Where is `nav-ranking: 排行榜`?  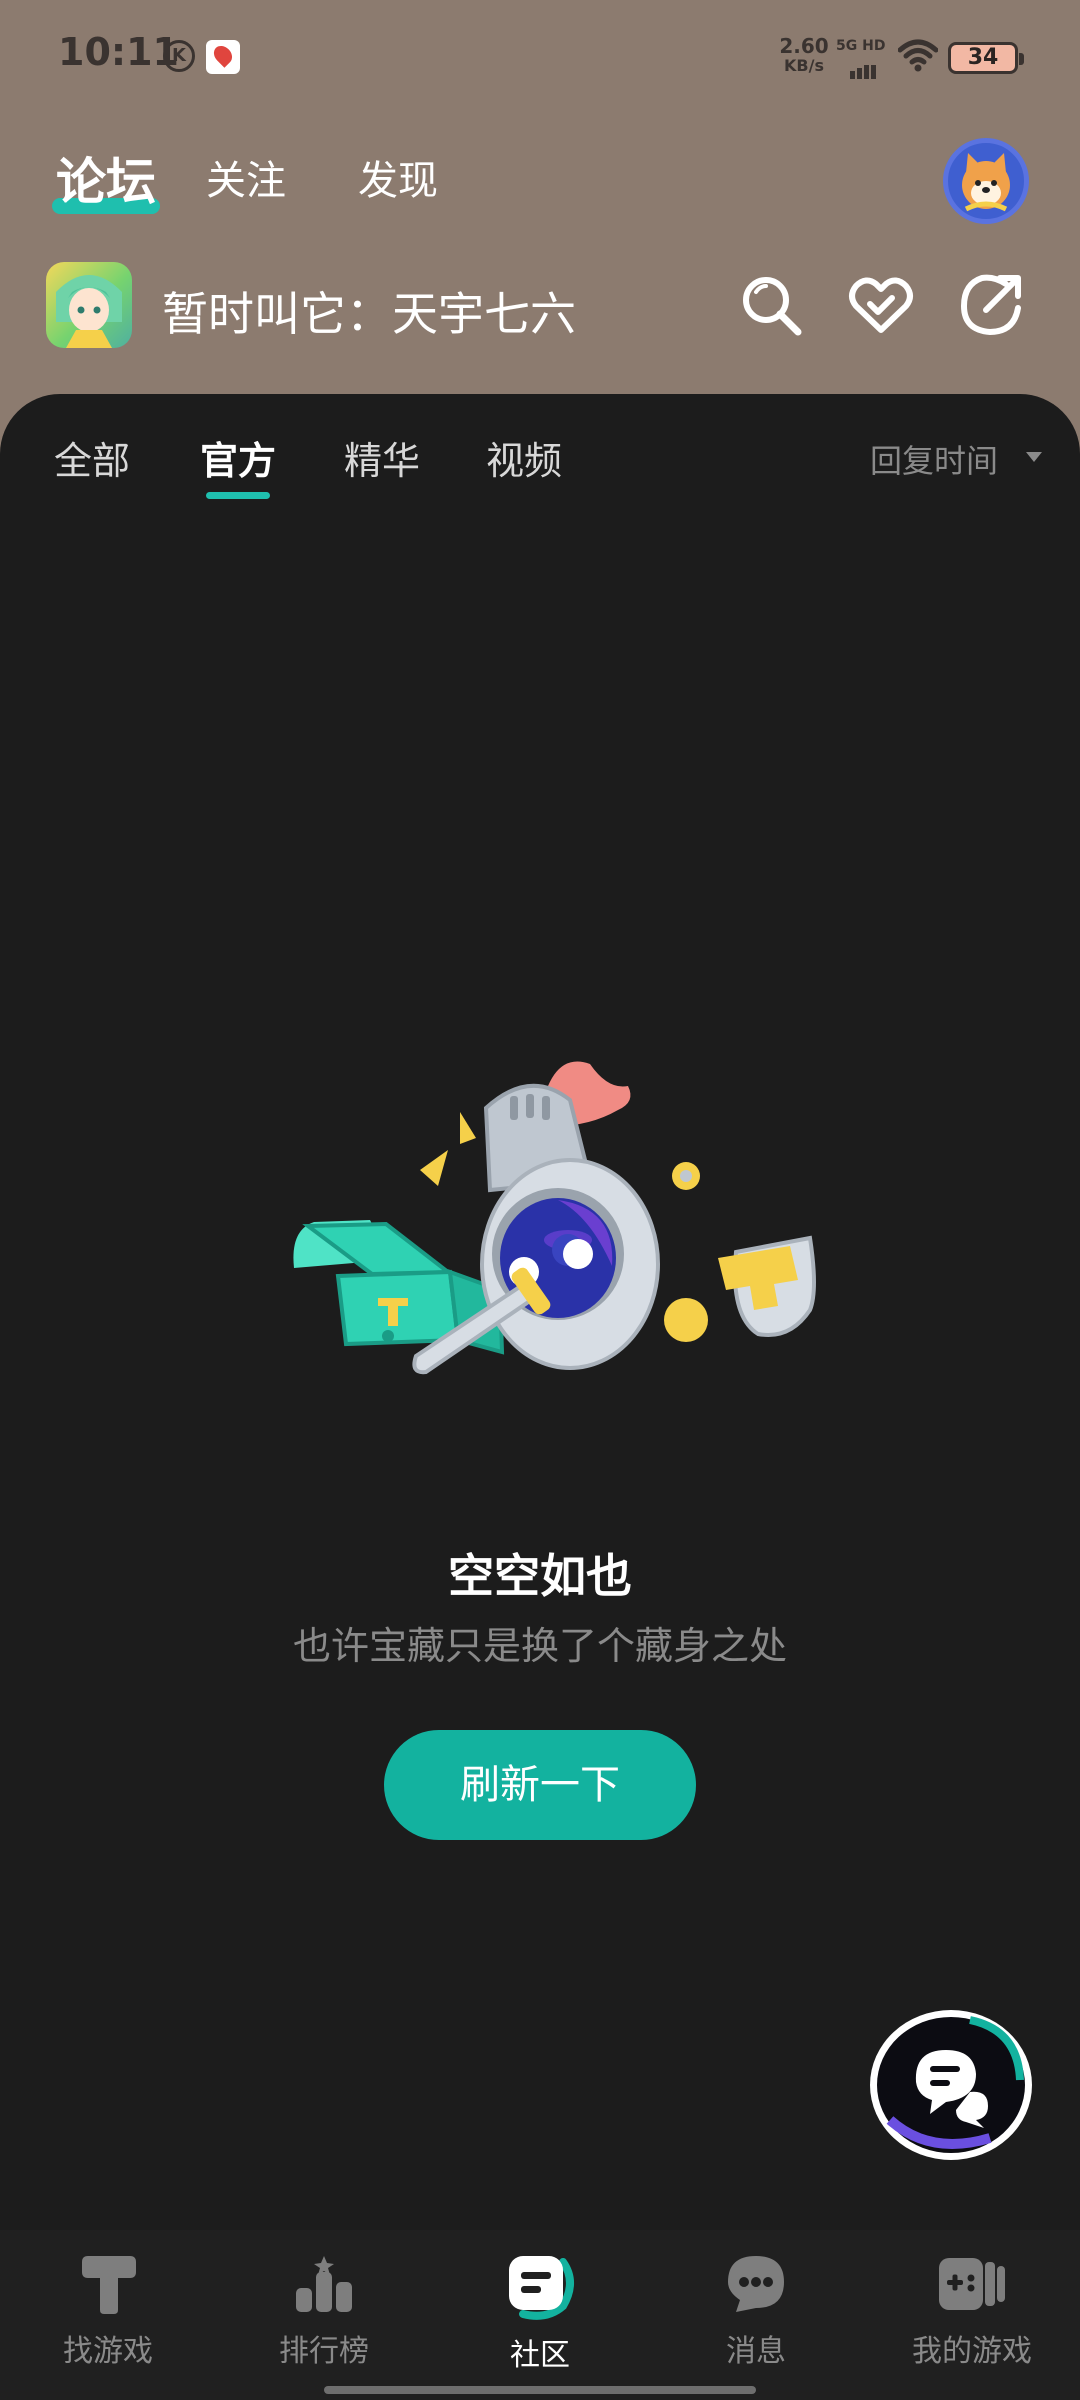 nav-ranking: 排行榜 is located at coordinates (324, 2311).